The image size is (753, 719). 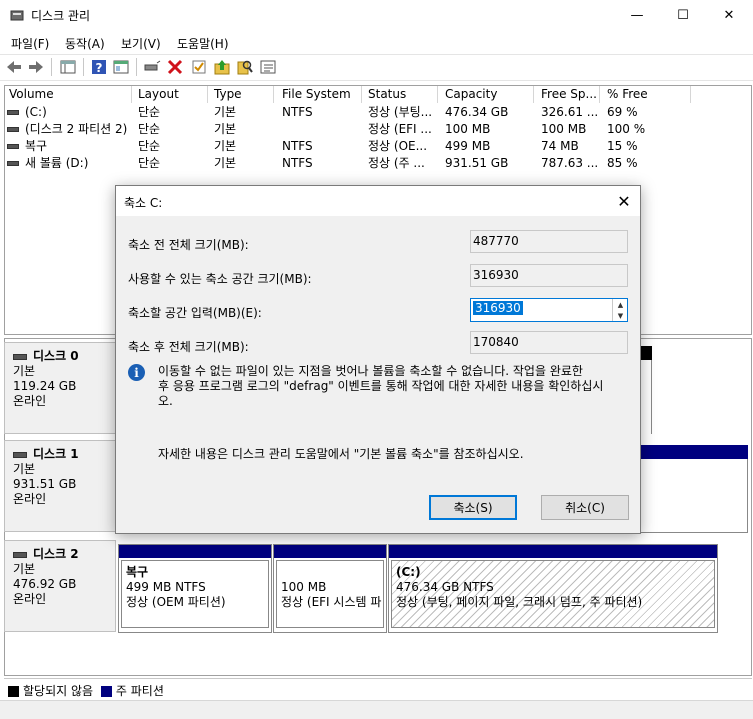 I want to click on cancel-button: 취소(C), so click(x=585, y=507).